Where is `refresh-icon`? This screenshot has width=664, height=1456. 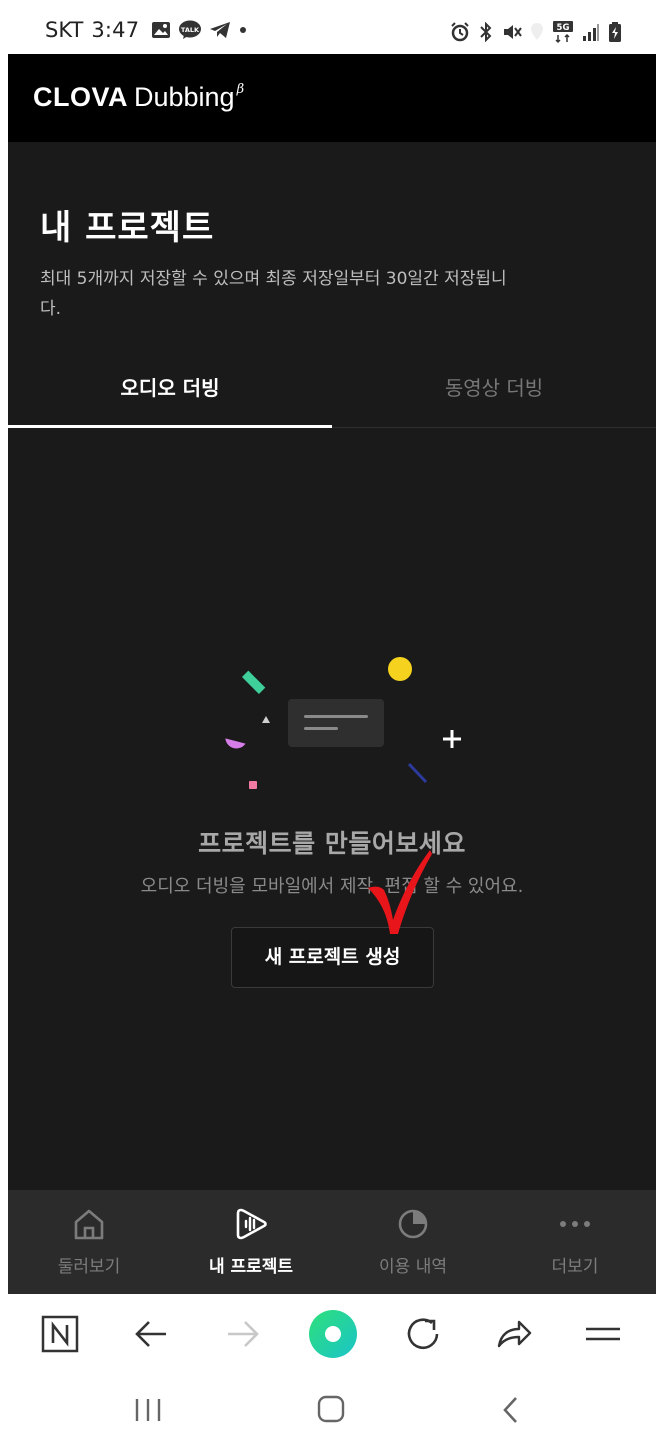 refresh-icon is located at coordinates (423, 1334).